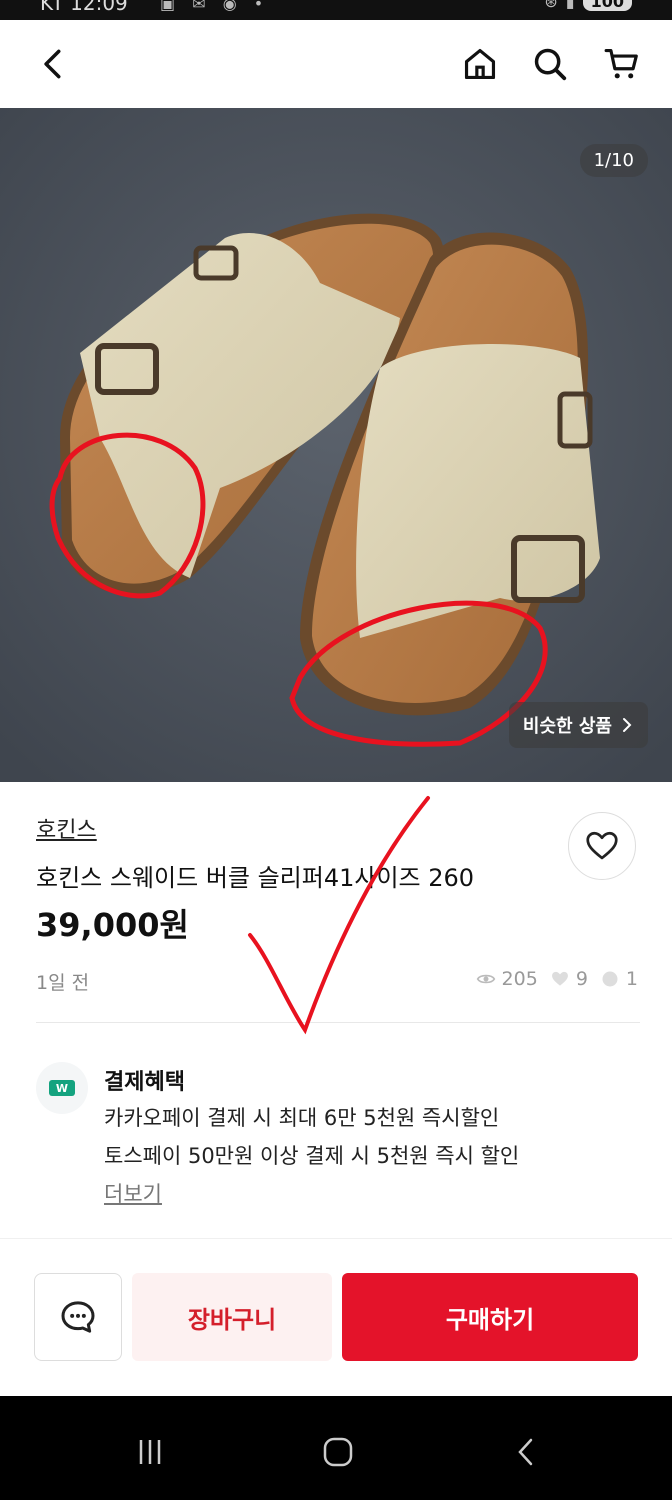 The image size is (672, 1500). I want to click on home-icon, so click(480, 64).